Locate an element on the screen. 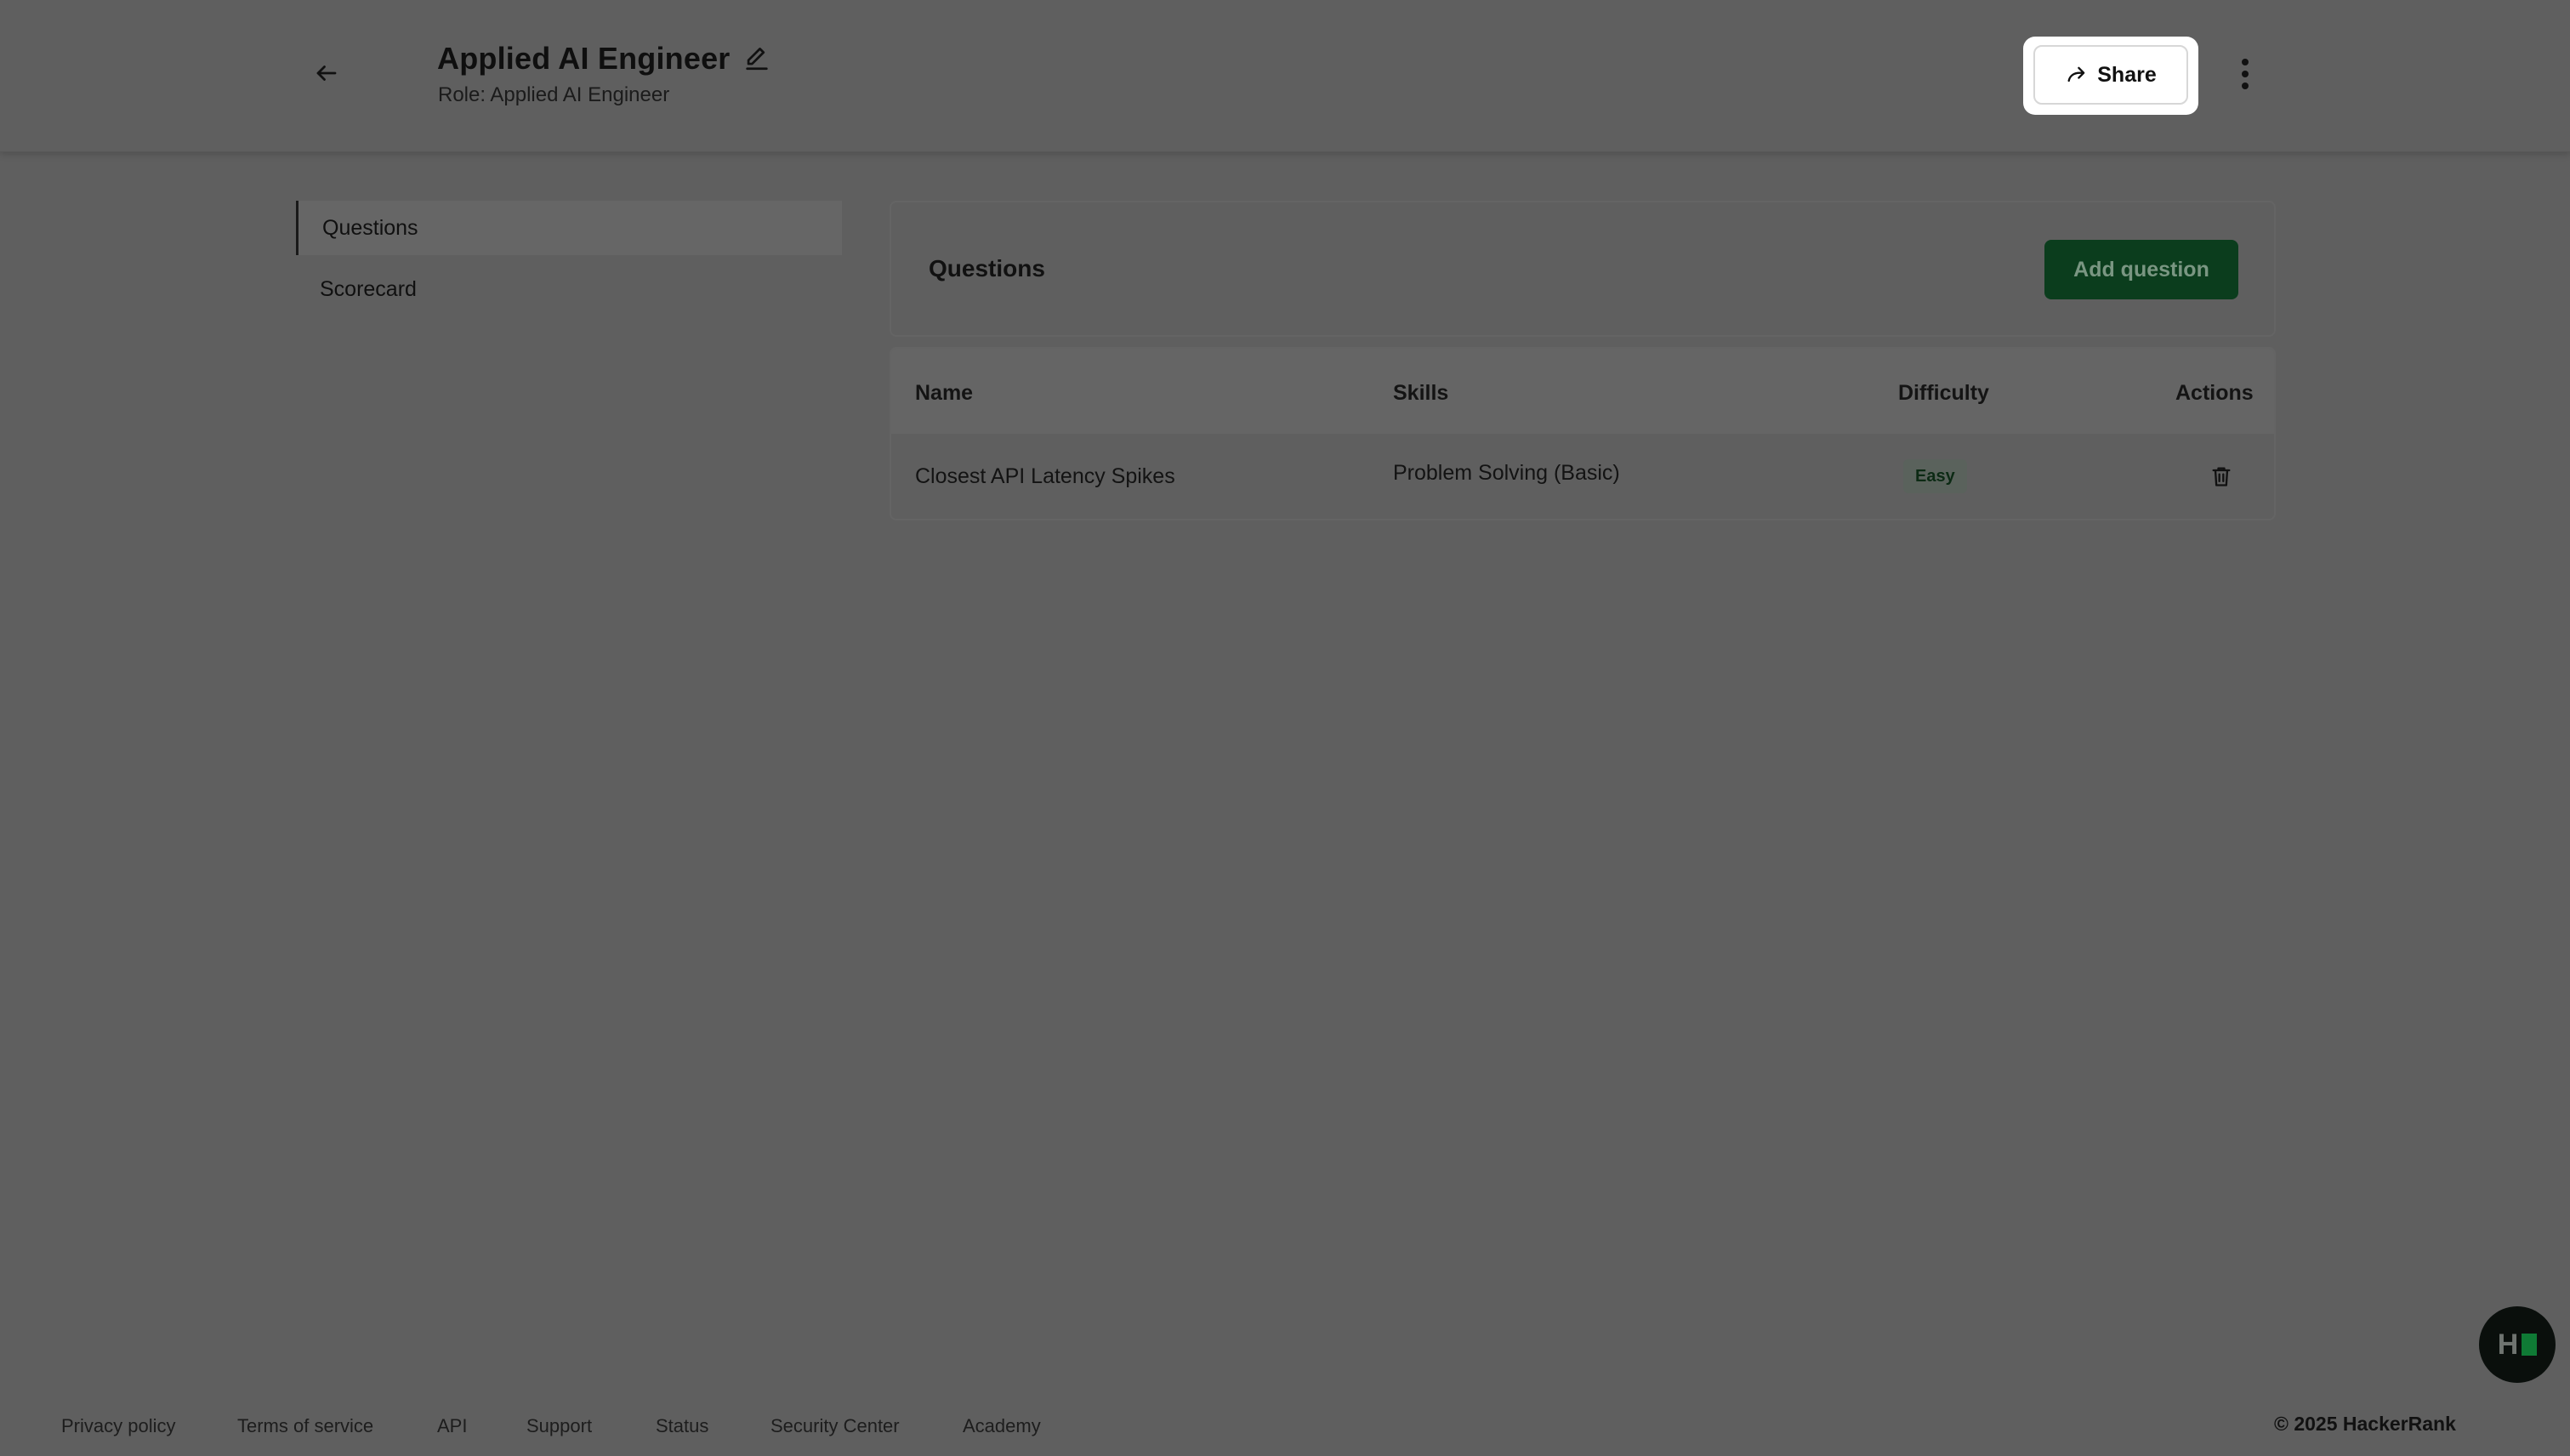 This screenshot has height=1456, width=2570. pencil-icon is located at coordinates (757, 59).